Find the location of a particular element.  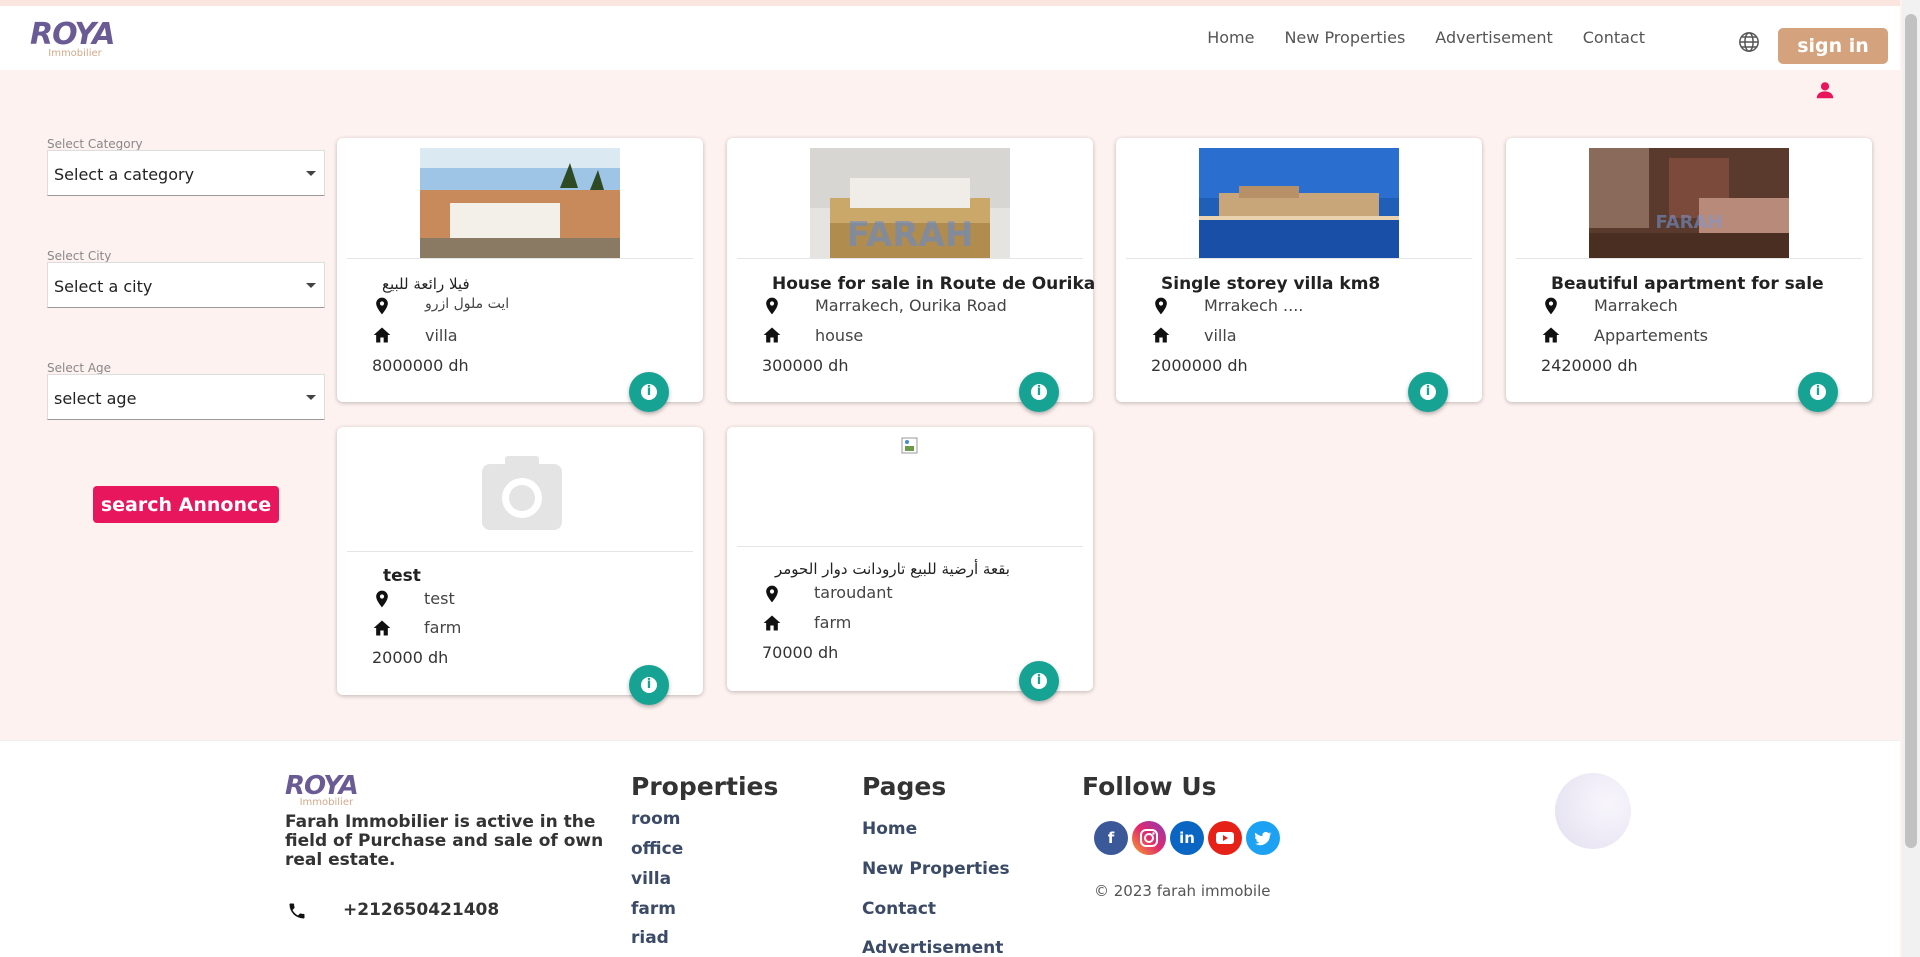

card-type: Appartements is located at coordinates (1651, 335).